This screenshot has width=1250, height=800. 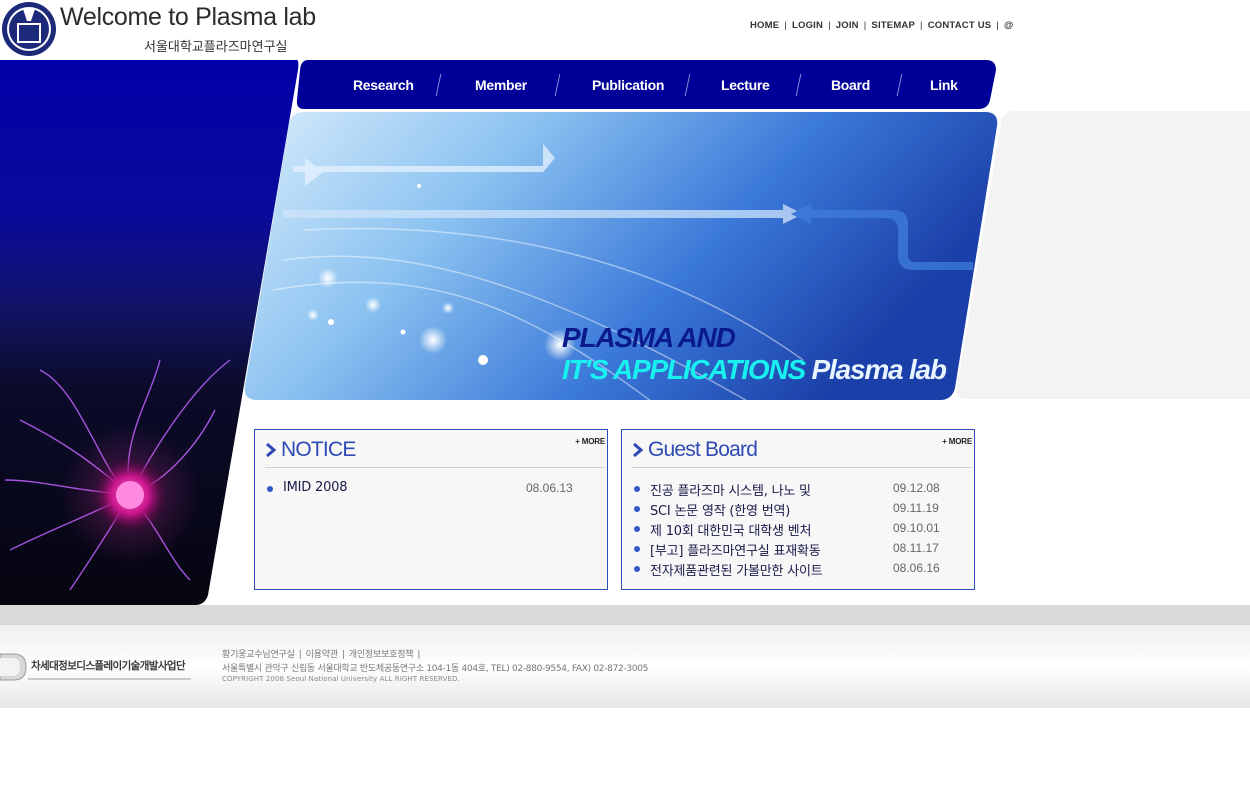 What do you see at coordinates (916, 548) in the screenshot?
I see `guestboard-item-date: 08.11.17` at bounding box center [916, 548].